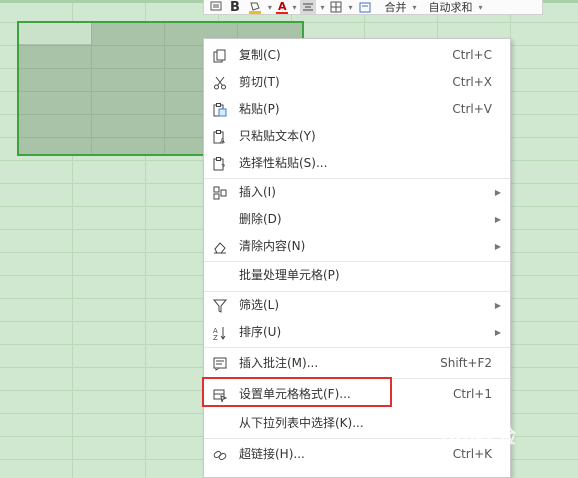  Describe the element at coordinates (481, 7) in the screenshot. I see `autosum-dropdown-icon: ▾` at that location.